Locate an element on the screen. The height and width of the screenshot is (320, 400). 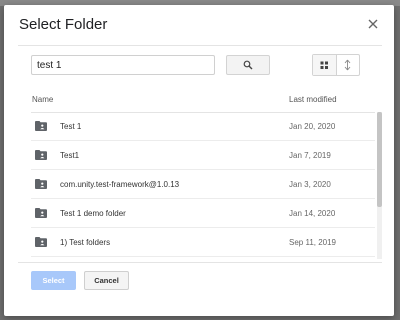
search-icon is located at coordinates (248, 65).